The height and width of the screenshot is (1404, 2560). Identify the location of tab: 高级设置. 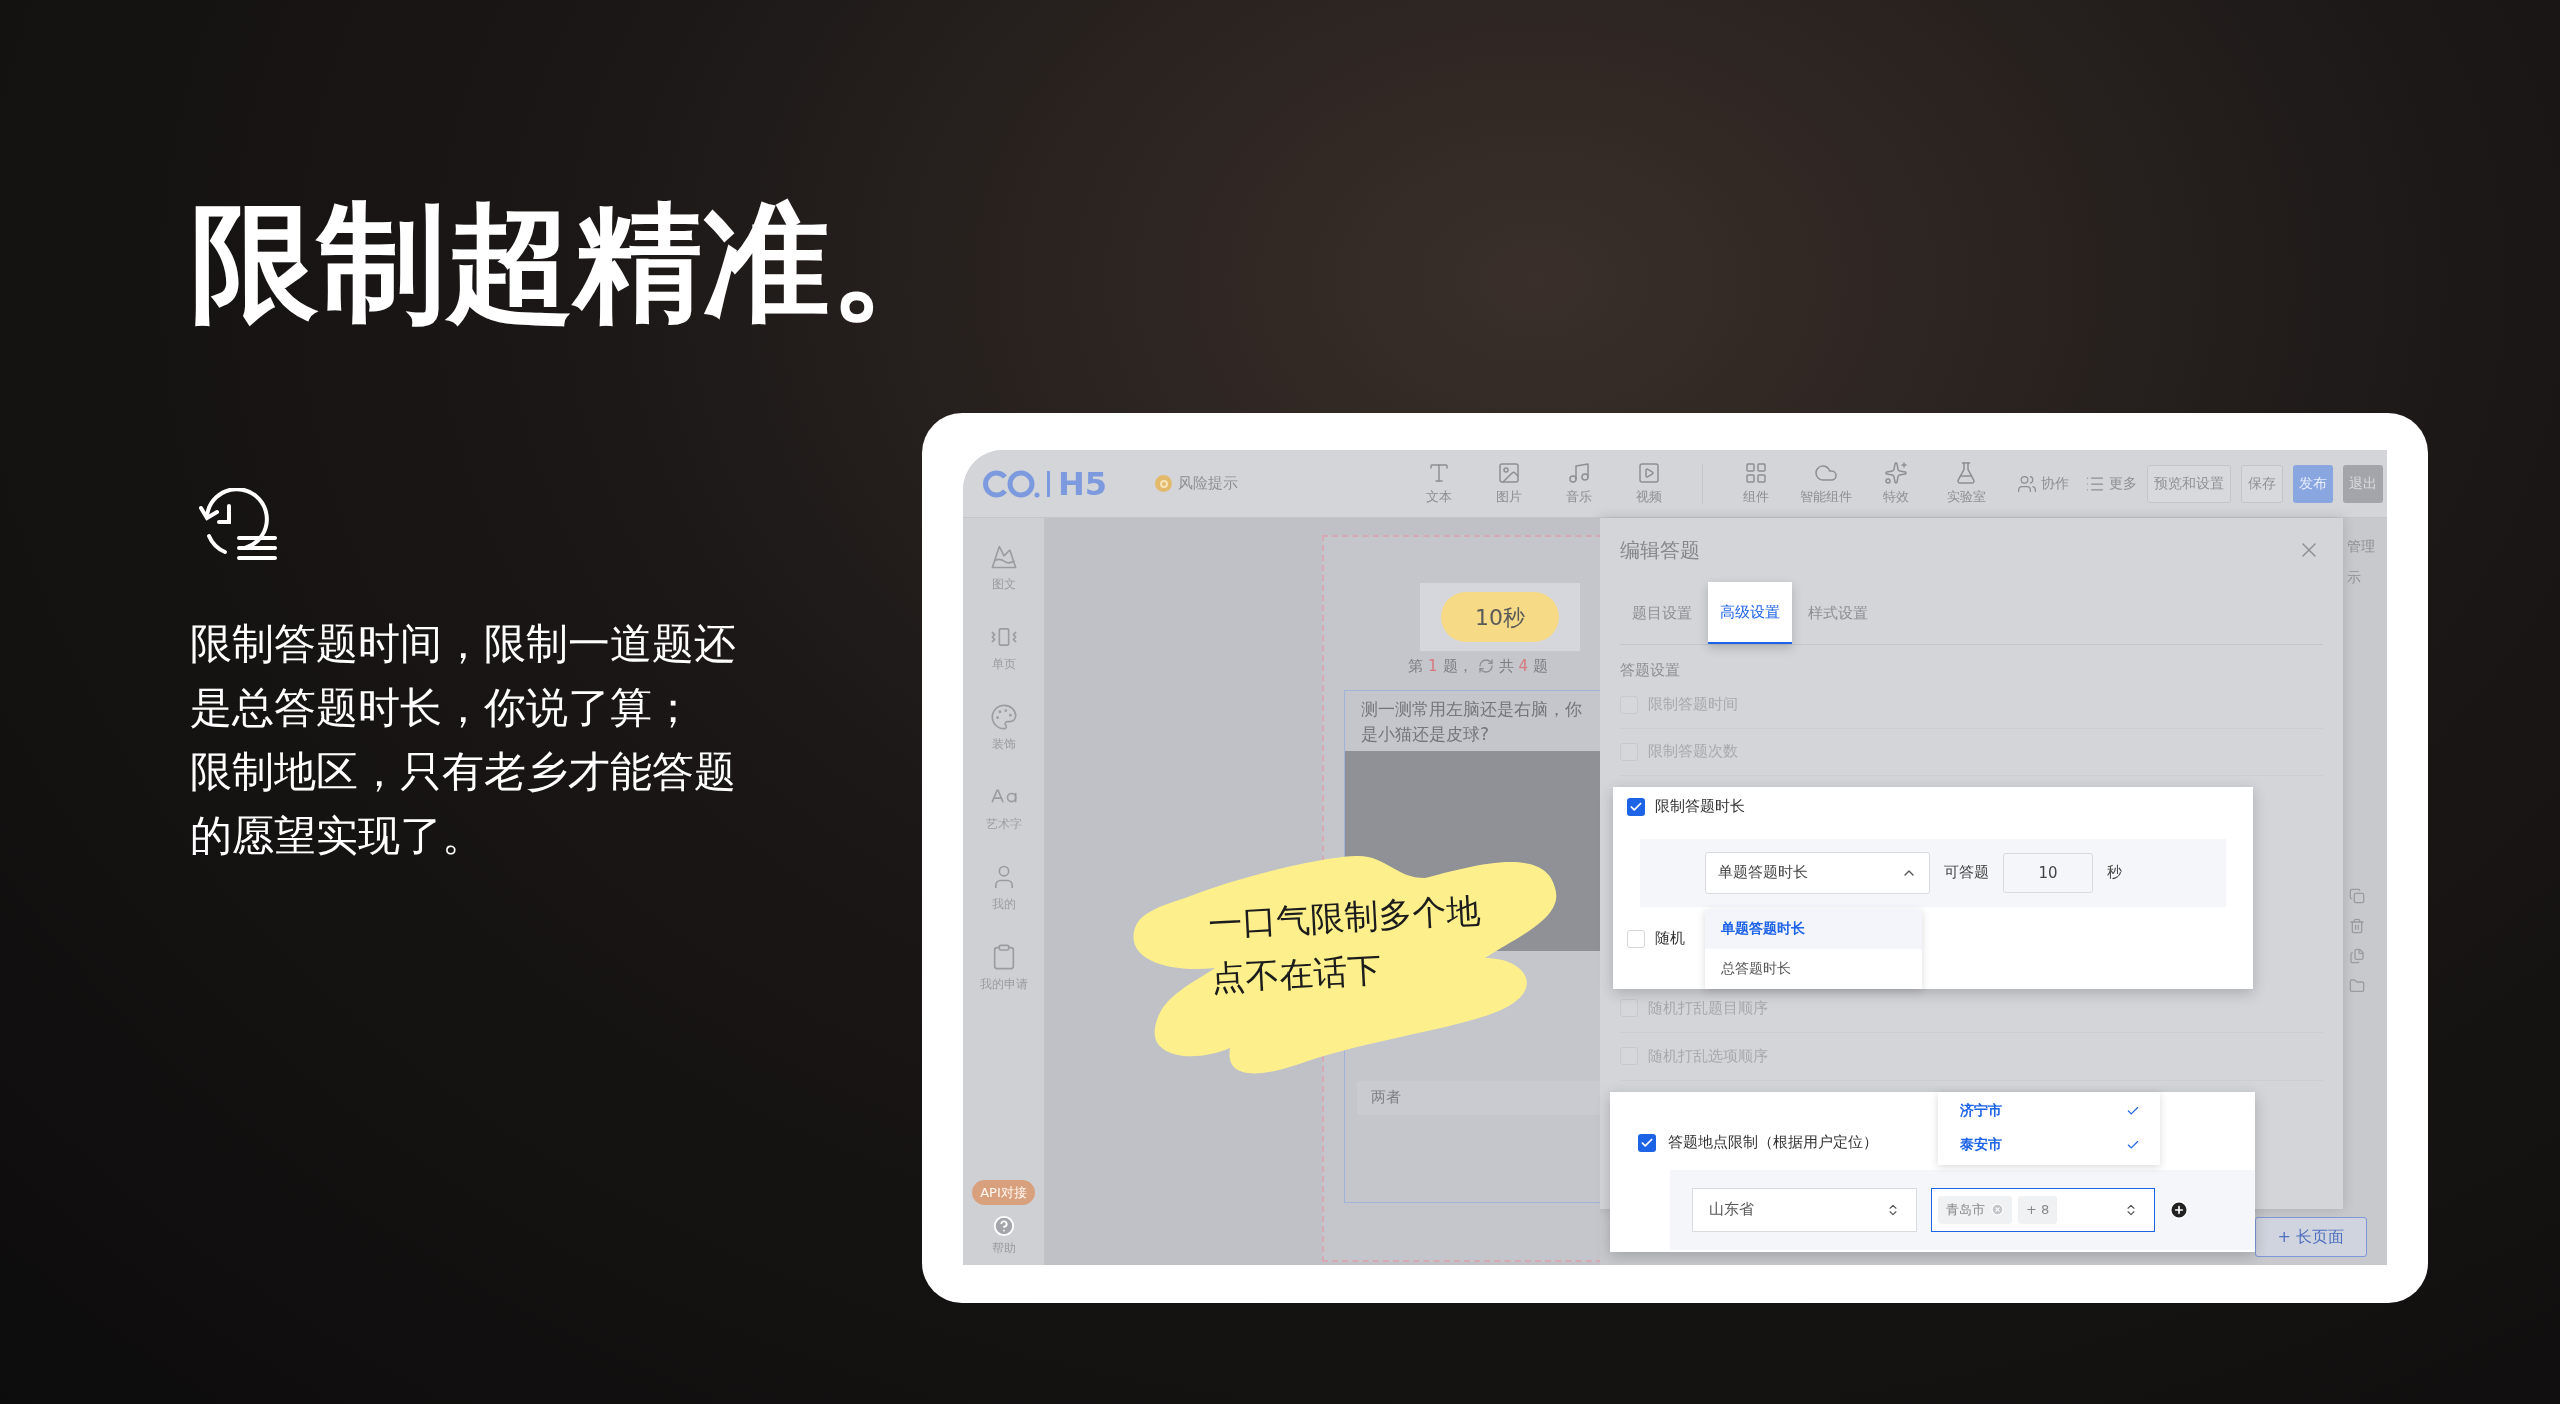
(1750, 613).